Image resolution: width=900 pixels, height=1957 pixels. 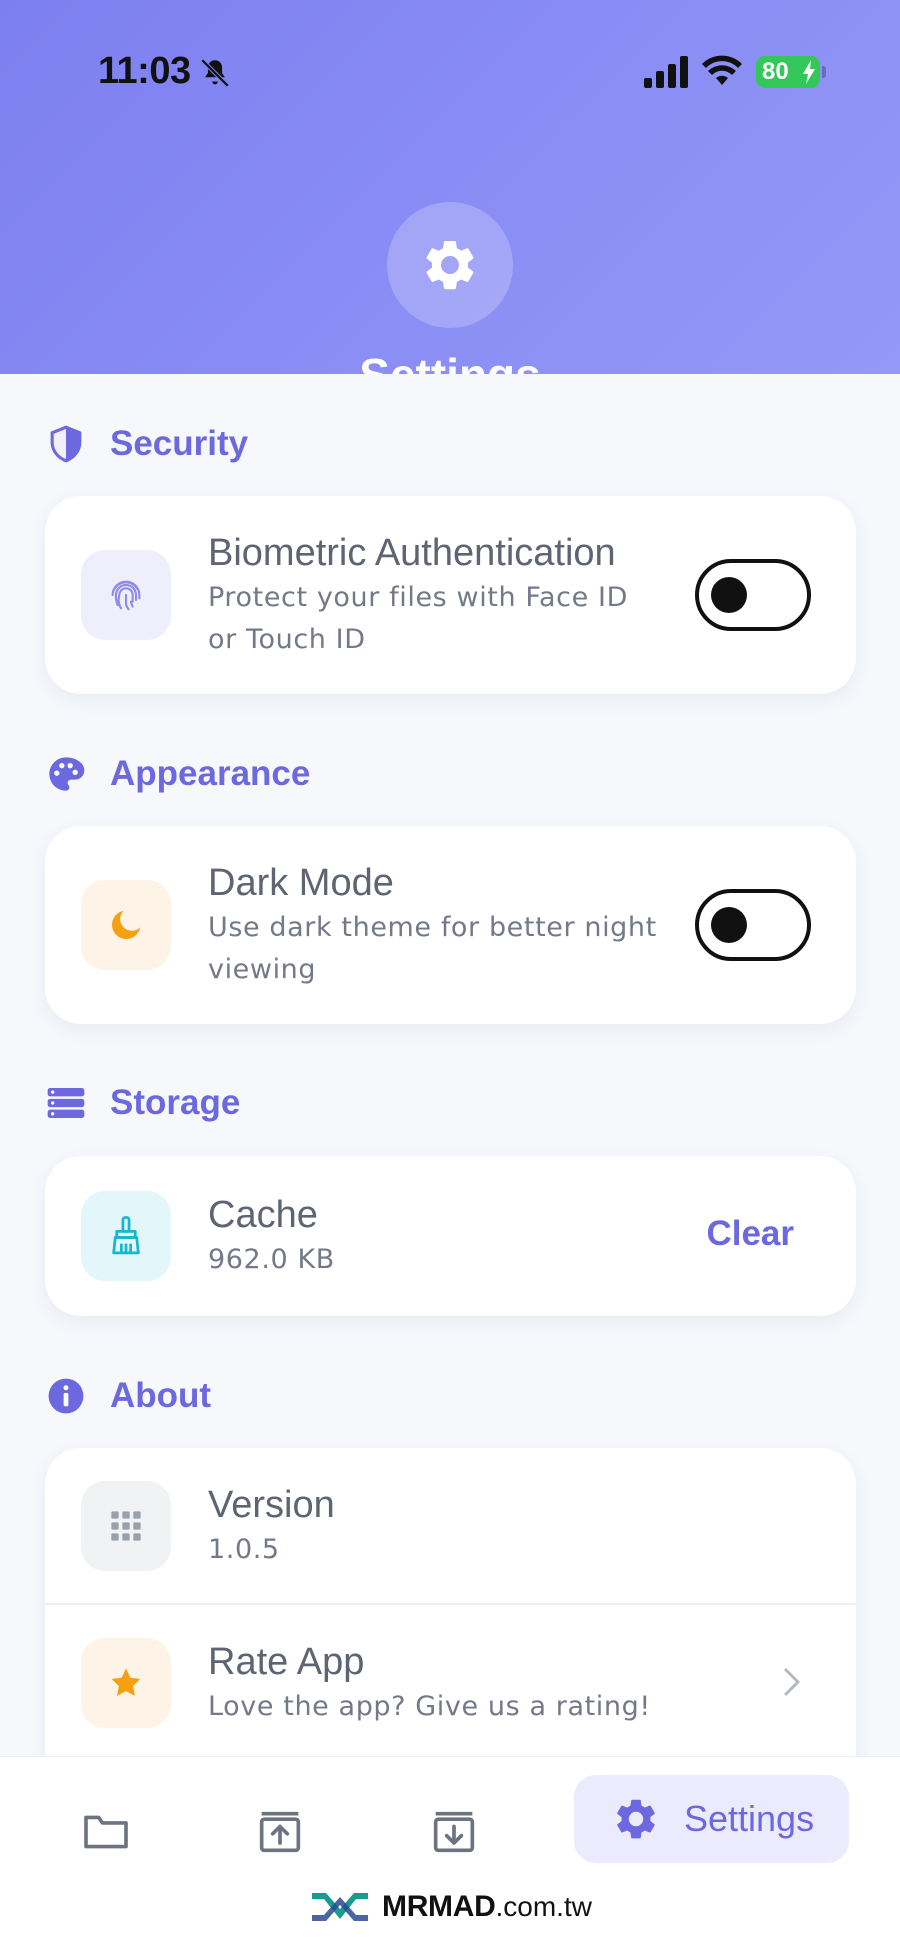 I want to click on tab-settings: Settings, so click(x=711, y=1819).